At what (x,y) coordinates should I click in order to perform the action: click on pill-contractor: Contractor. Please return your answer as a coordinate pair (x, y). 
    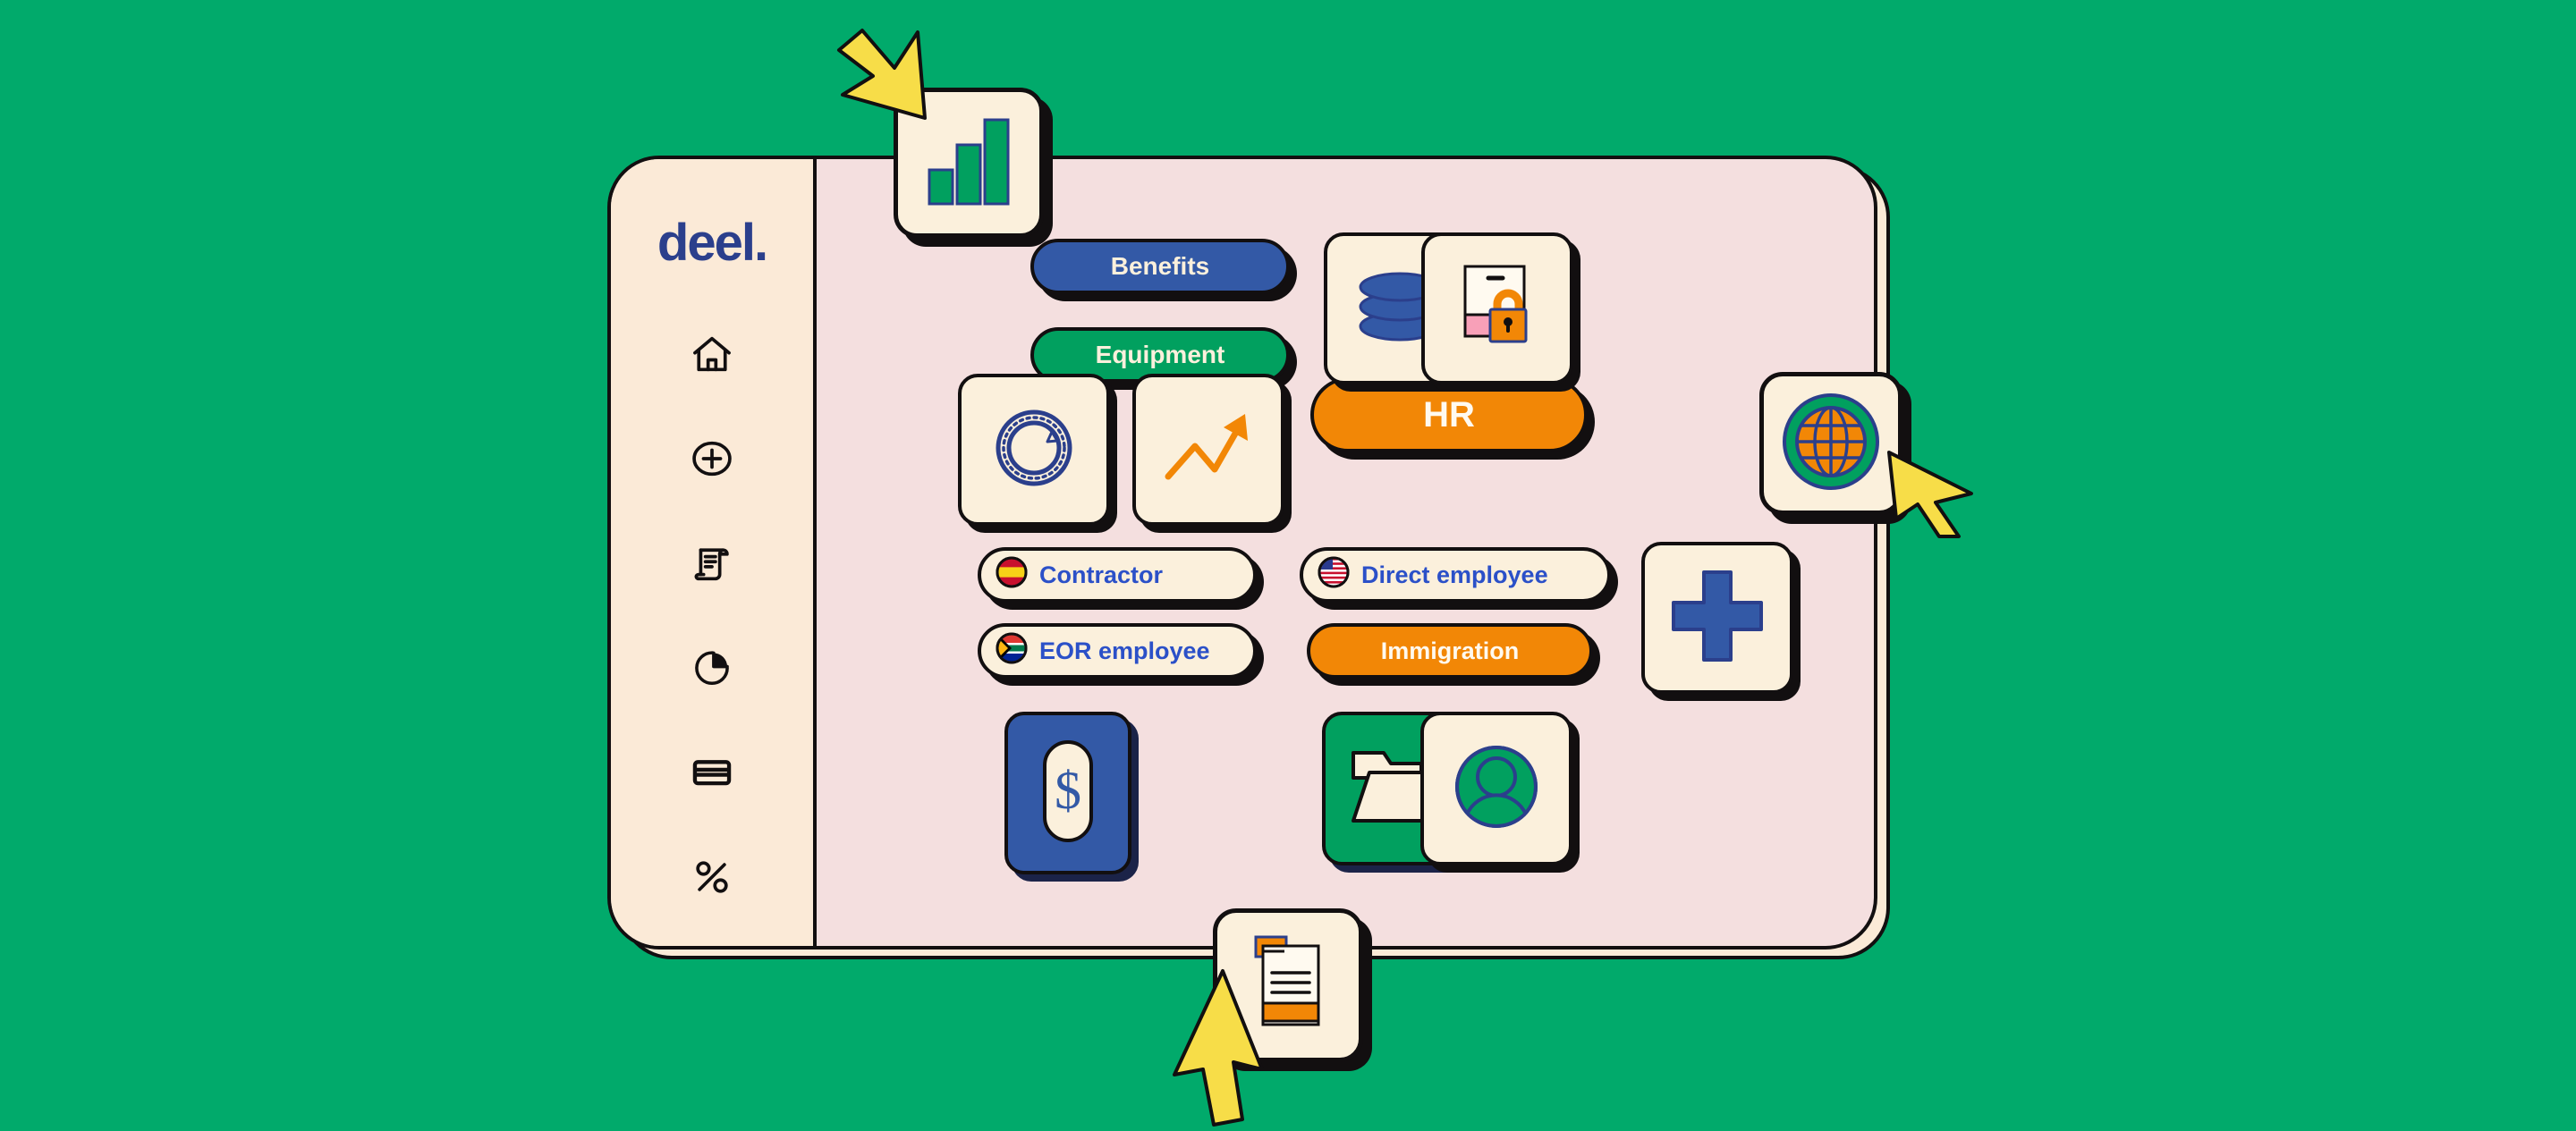
    Looking at the image, I should click on (1117, 575).